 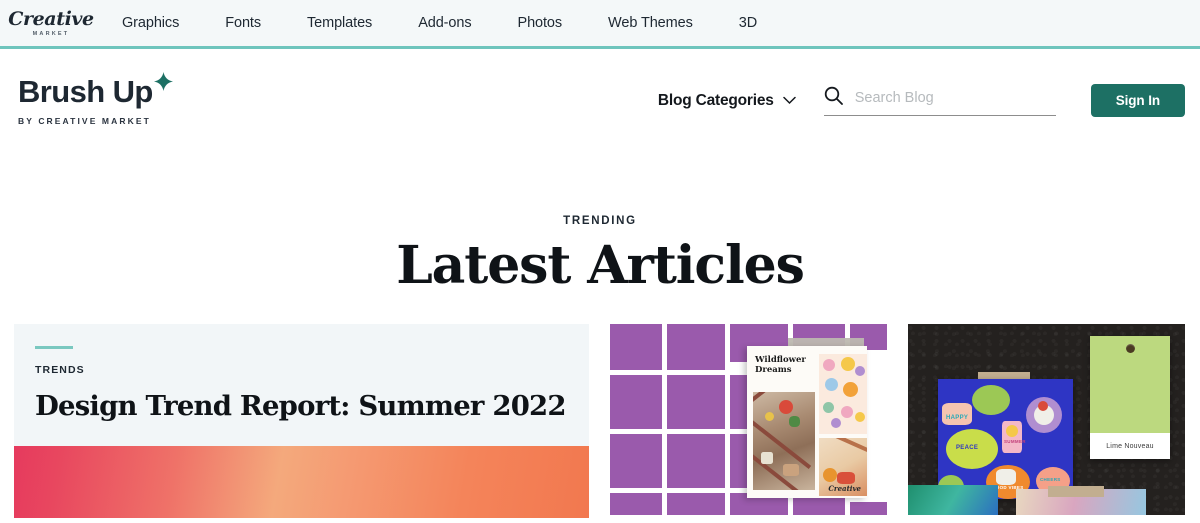 I want to click on article-card-wildflower: Wildflower Dreams Creative, so click(x=748, y=419).